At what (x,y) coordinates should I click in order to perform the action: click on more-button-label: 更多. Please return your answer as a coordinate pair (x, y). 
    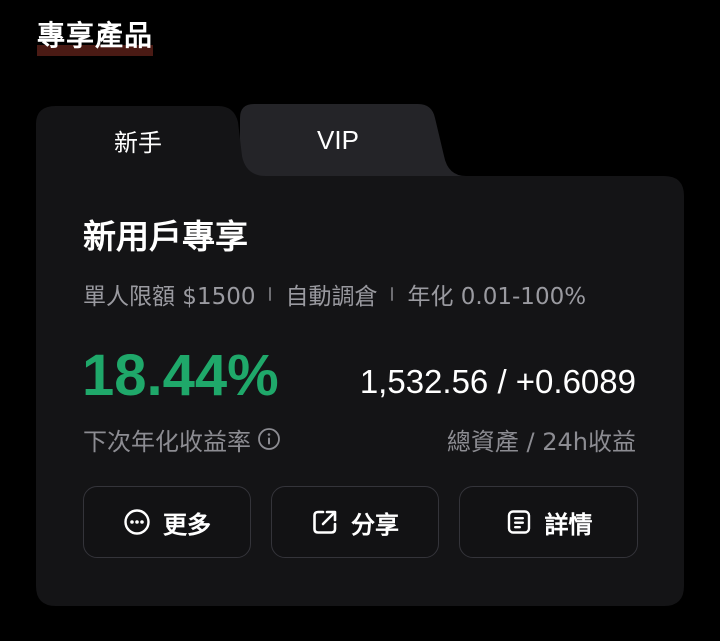
    Looking at the image, I should click on (187, 524).